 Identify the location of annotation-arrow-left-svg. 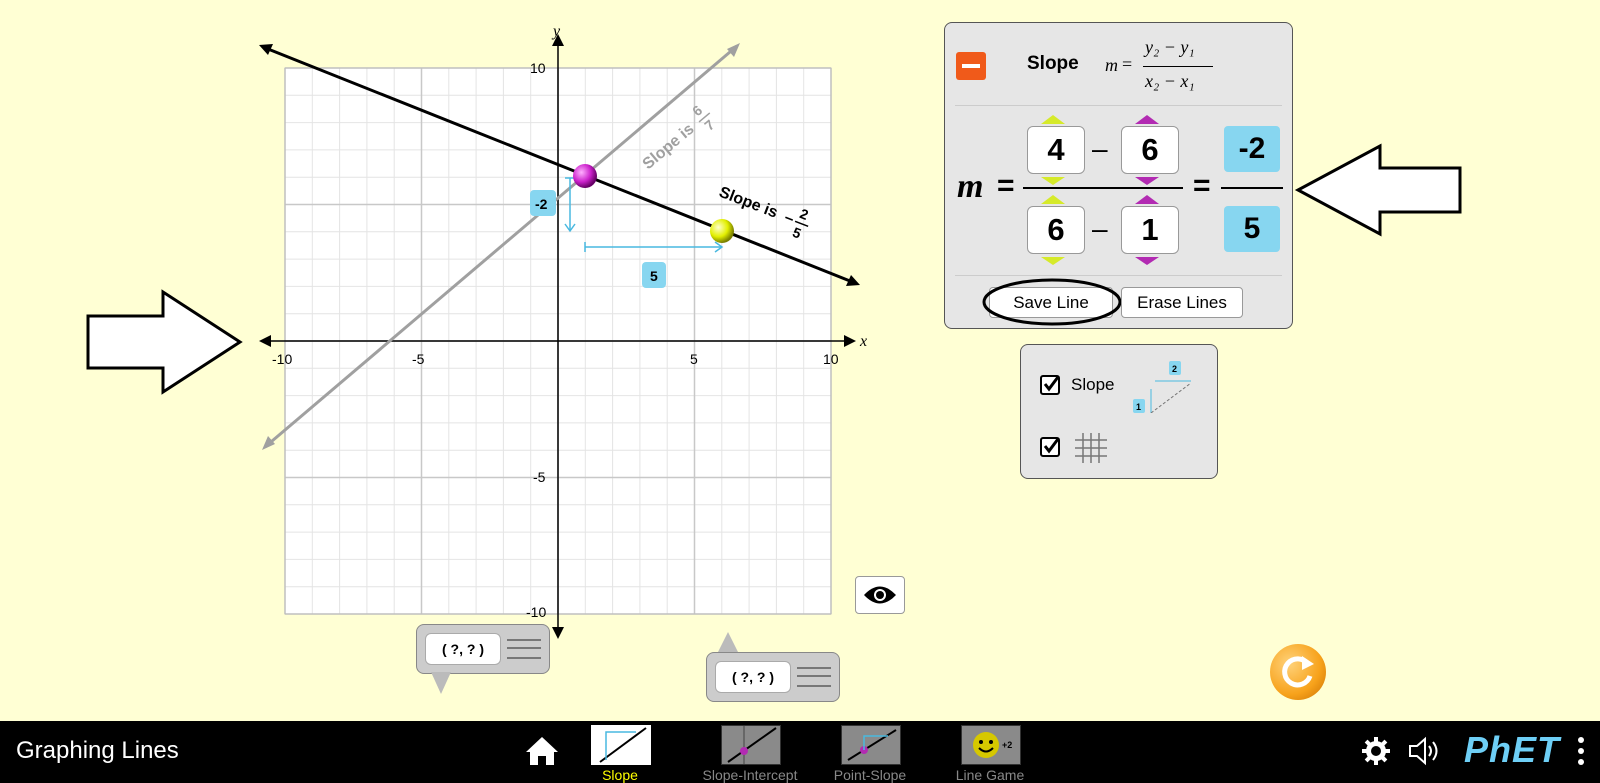
(1378, 190).